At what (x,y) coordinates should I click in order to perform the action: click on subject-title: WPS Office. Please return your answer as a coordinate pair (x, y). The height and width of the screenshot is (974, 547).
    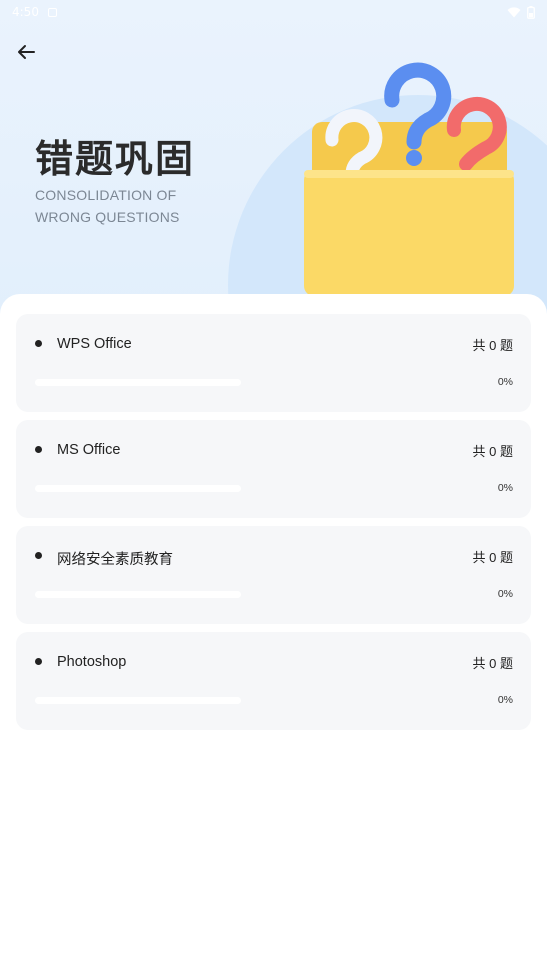
    Looking at the image, I should click on (94, 344).